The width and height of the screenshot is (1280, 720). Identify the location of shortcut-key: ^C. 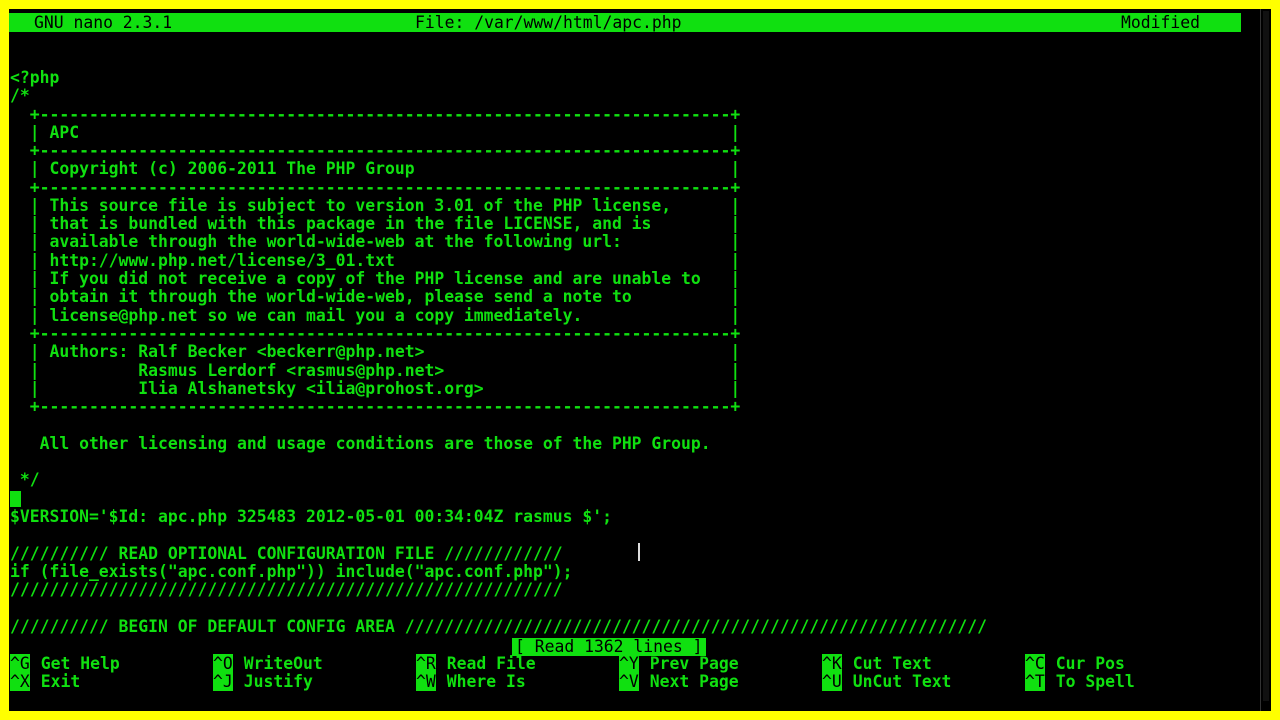
(1035, 663).